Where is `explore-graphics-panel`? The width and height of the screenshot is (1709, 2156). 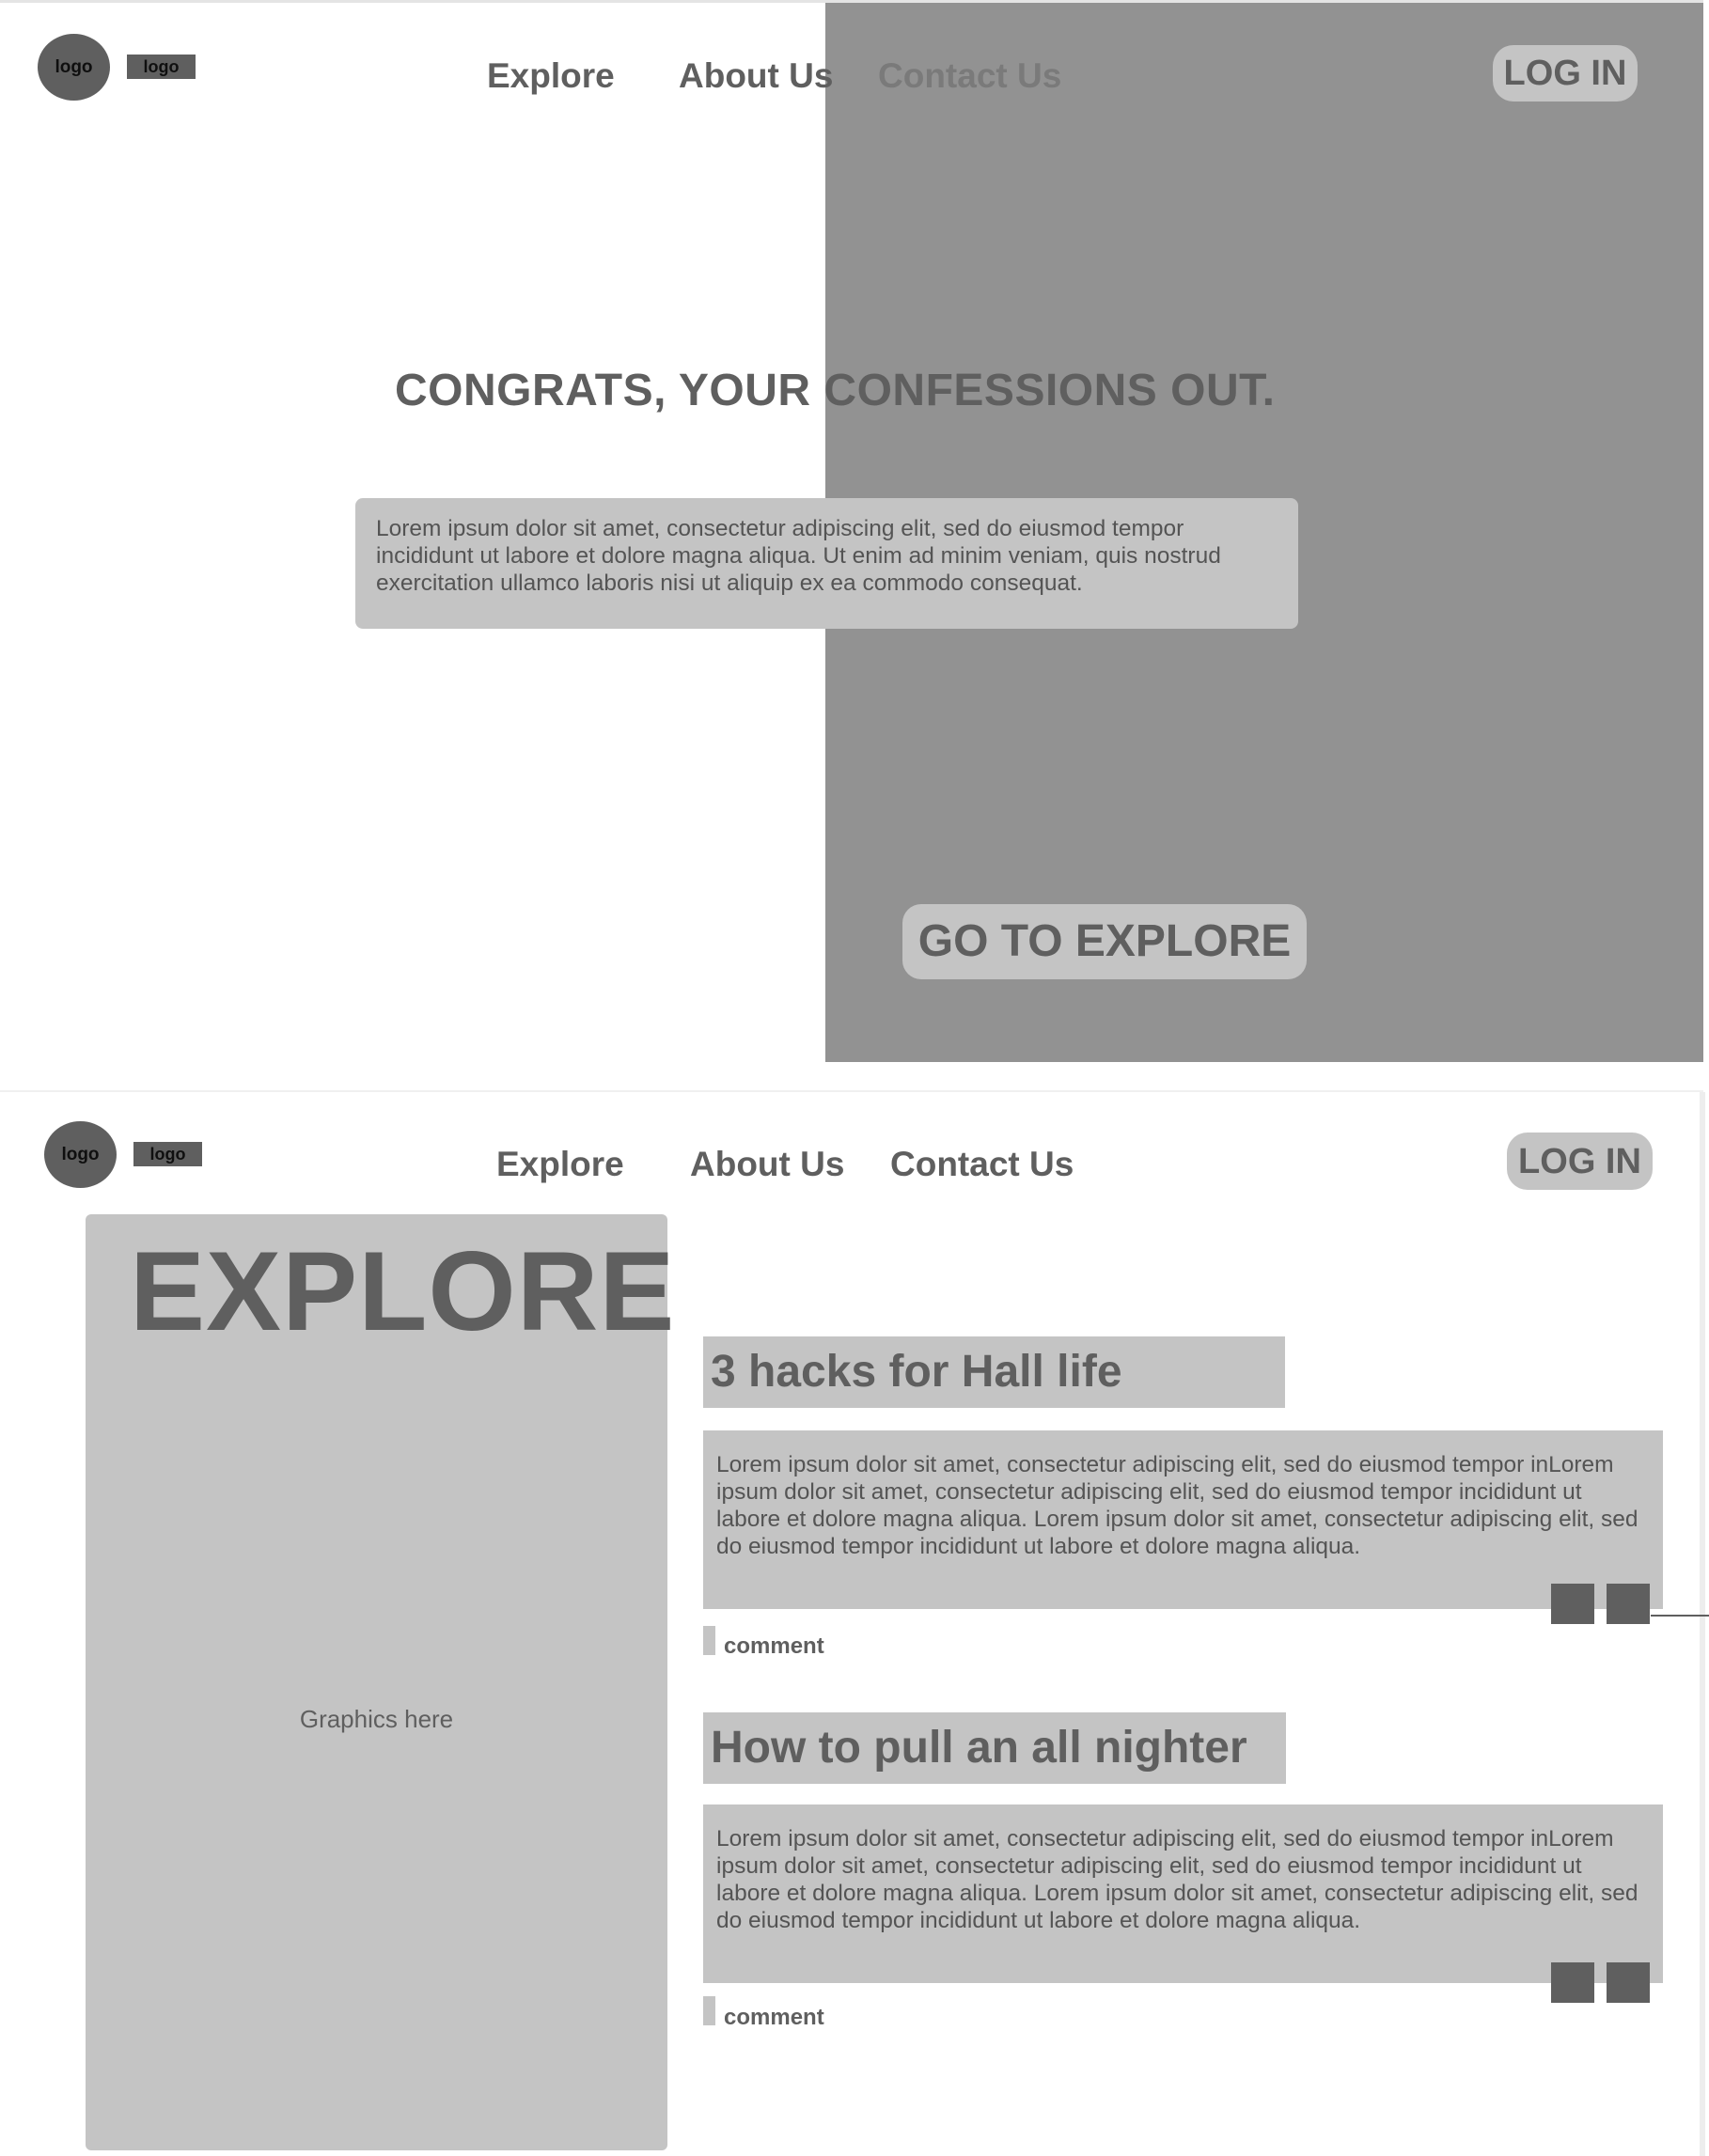
explore-graphics-panel is located at coordinates (376, 1682).